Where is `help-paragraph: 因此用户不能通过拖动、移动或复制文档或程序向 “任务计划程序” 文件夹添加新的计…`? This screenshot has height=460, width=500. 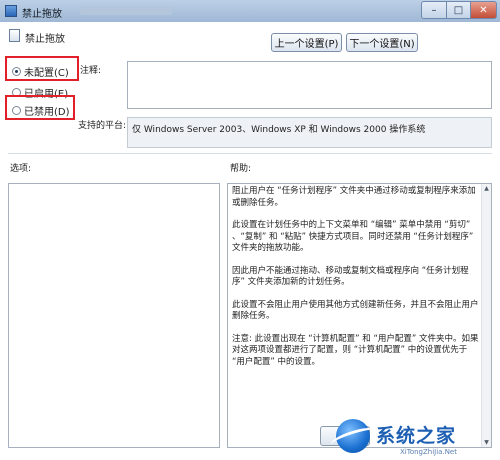 help-paragraph: 因此用户不能通过拖动、移动或复制文档或程序向 “任务计划程序” 文件夹添加新的计… is located at coordinates (350, 276).